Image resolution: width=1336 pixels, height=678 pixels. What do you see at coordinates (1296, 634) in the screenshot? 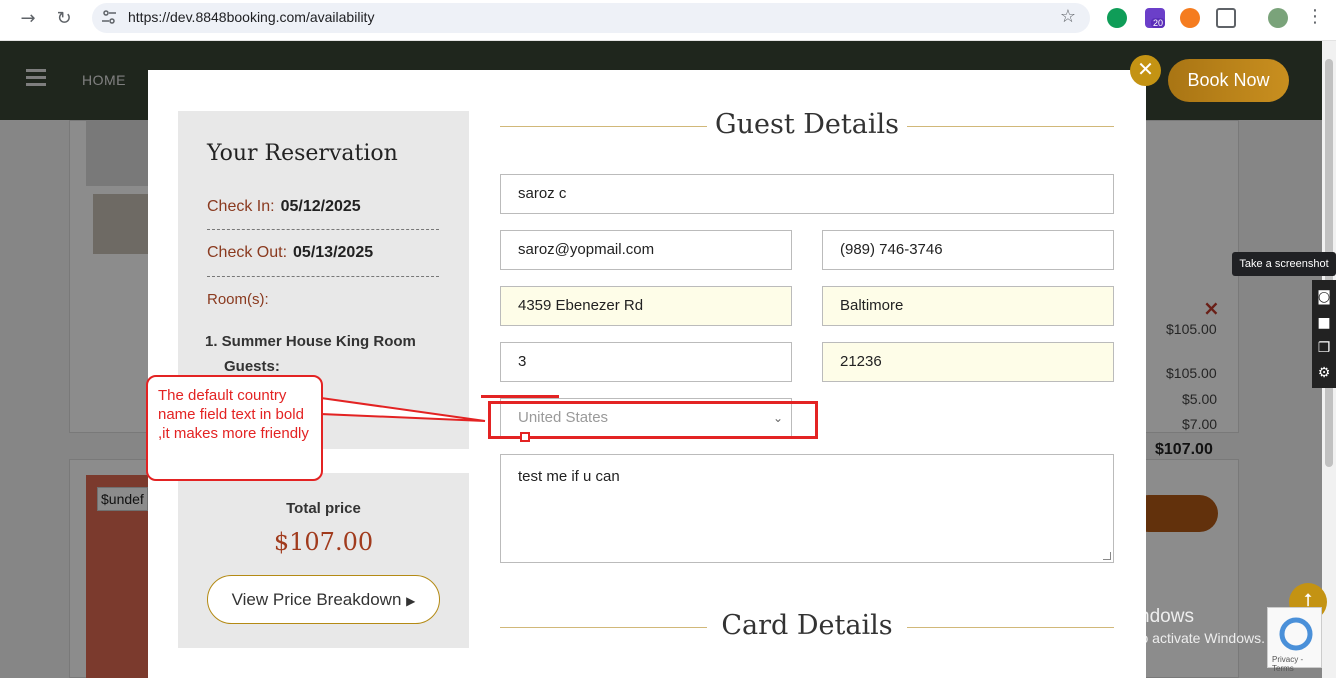
I see `recaptcha-icon` at bounding box center [1296, 634].